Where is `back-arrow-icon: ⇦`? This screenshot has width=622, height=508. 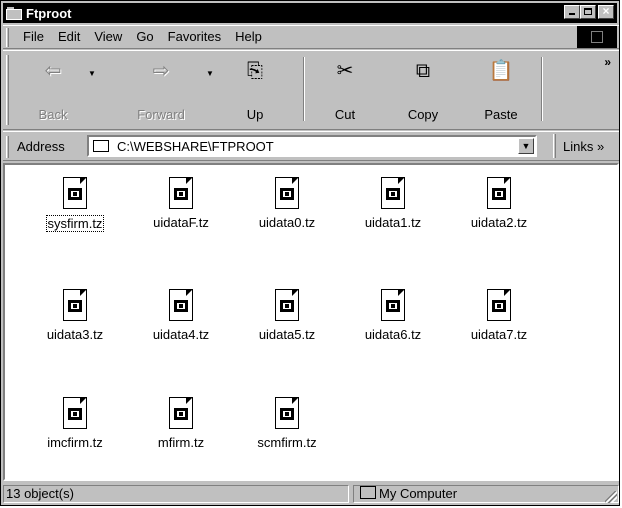
back-arrow-icon: ⇦ is located at coordinates (53, 71).